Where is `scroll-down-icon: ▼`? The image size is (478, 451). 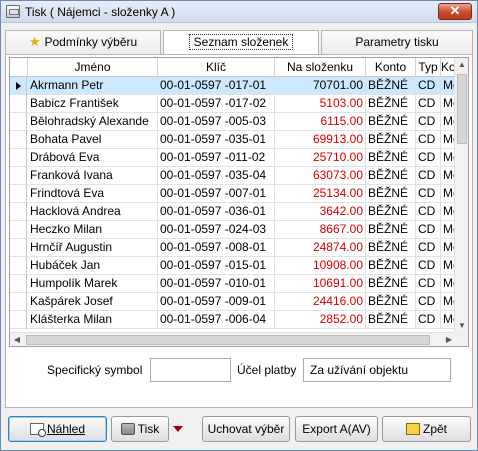 scroll-down-icon: ▼ is located at coordinates (461, 326).